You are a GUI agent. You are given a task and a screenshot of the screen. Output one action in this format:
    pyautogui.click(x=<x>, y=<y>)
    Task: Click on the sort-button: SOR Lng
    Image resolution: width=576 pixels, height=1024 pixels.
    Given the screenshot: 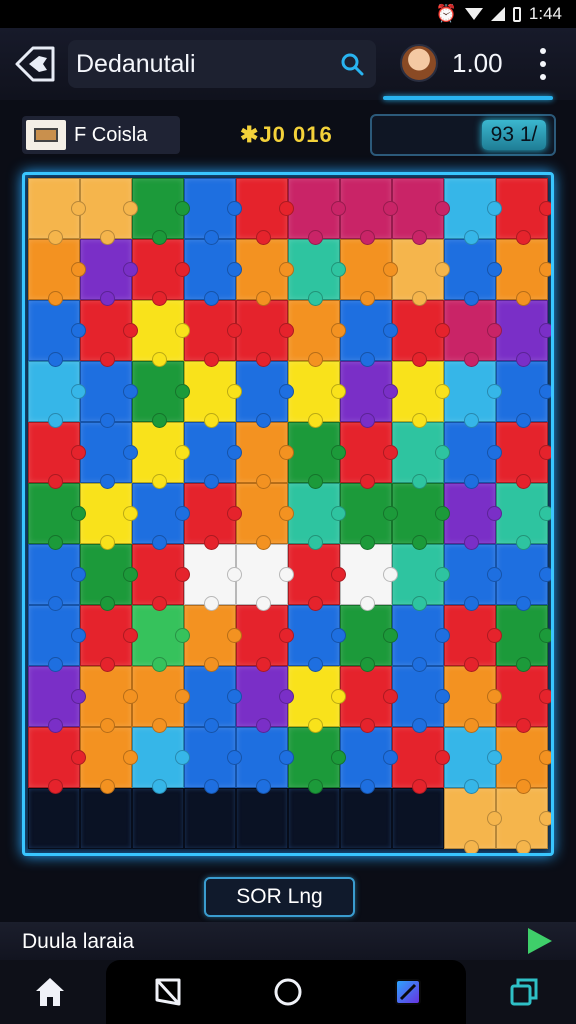 What is the action you would take?
    pyautogui.click(x=279, y=897)
    